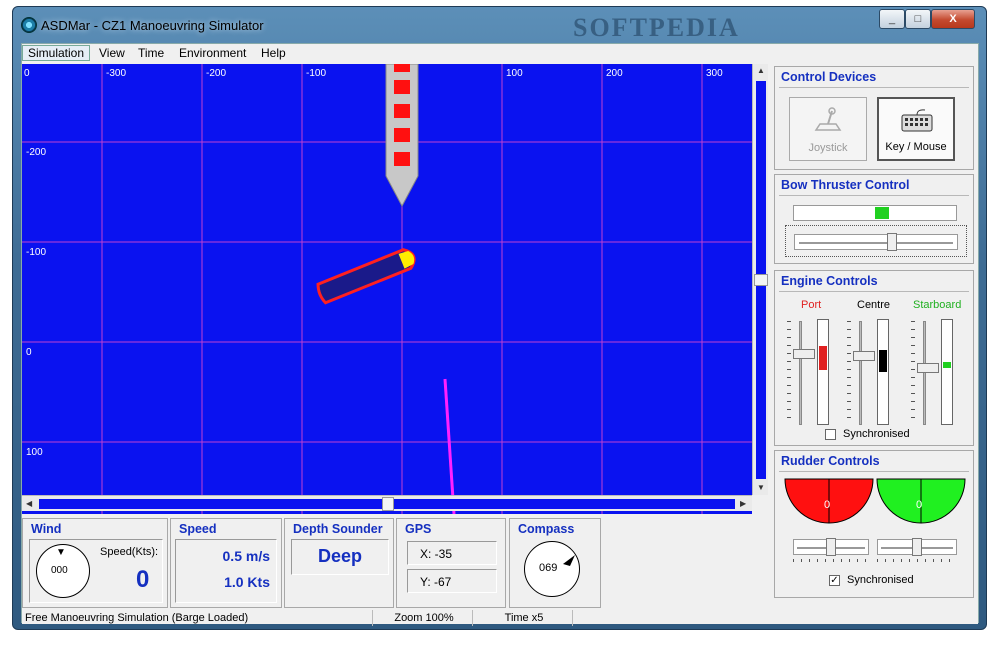  What do you see at coordinates (823, 358) in the screenshot?
I see `port-engine-indicator` at bounding box center [823, 358].